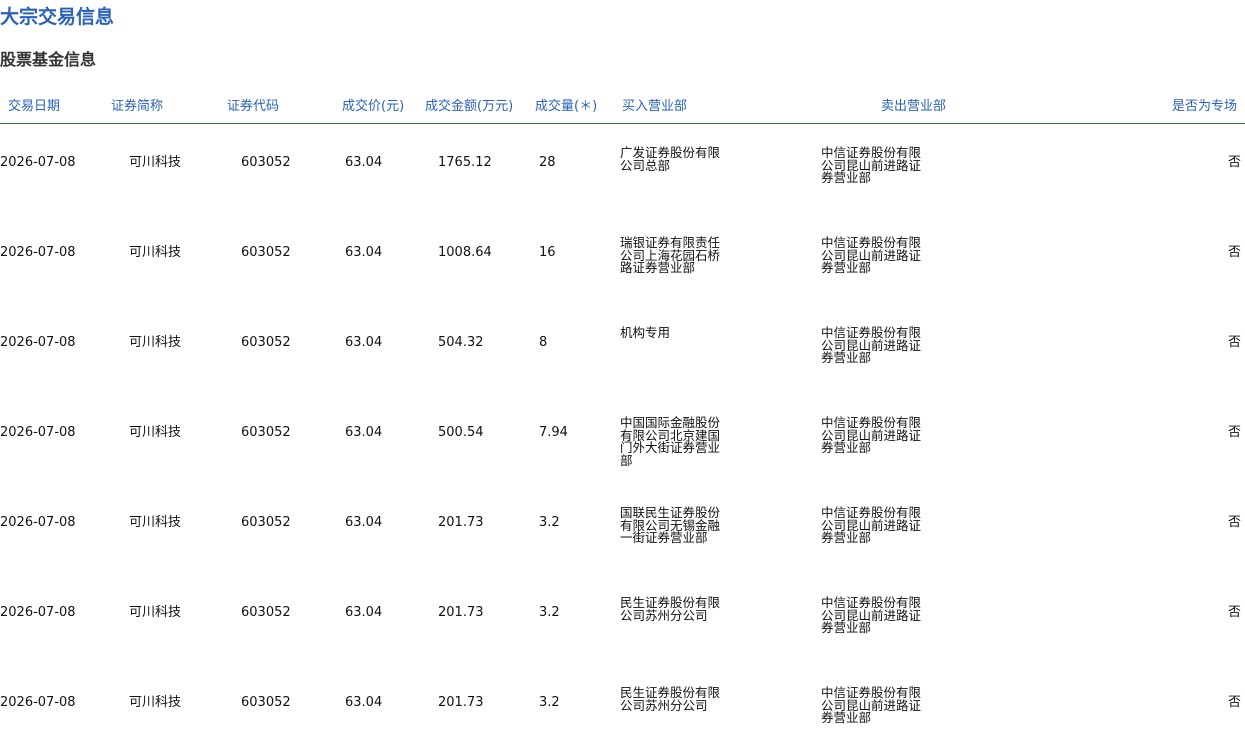  I want to click on header-special-session: 是否为专场, so click(1204, 107).